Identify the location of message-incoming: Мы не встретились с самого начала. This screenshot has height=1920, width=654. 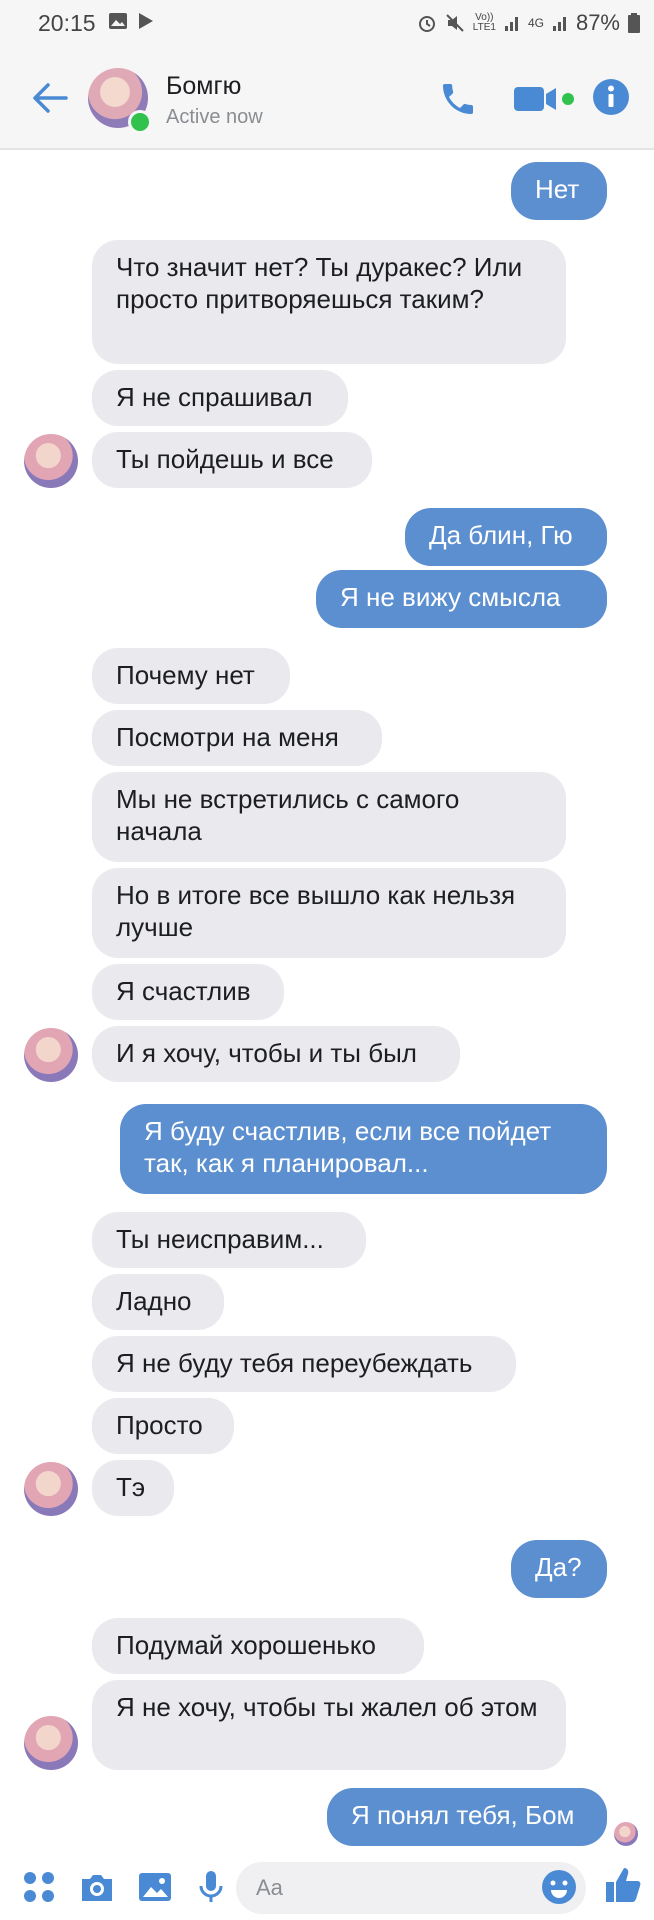
(329, 817).